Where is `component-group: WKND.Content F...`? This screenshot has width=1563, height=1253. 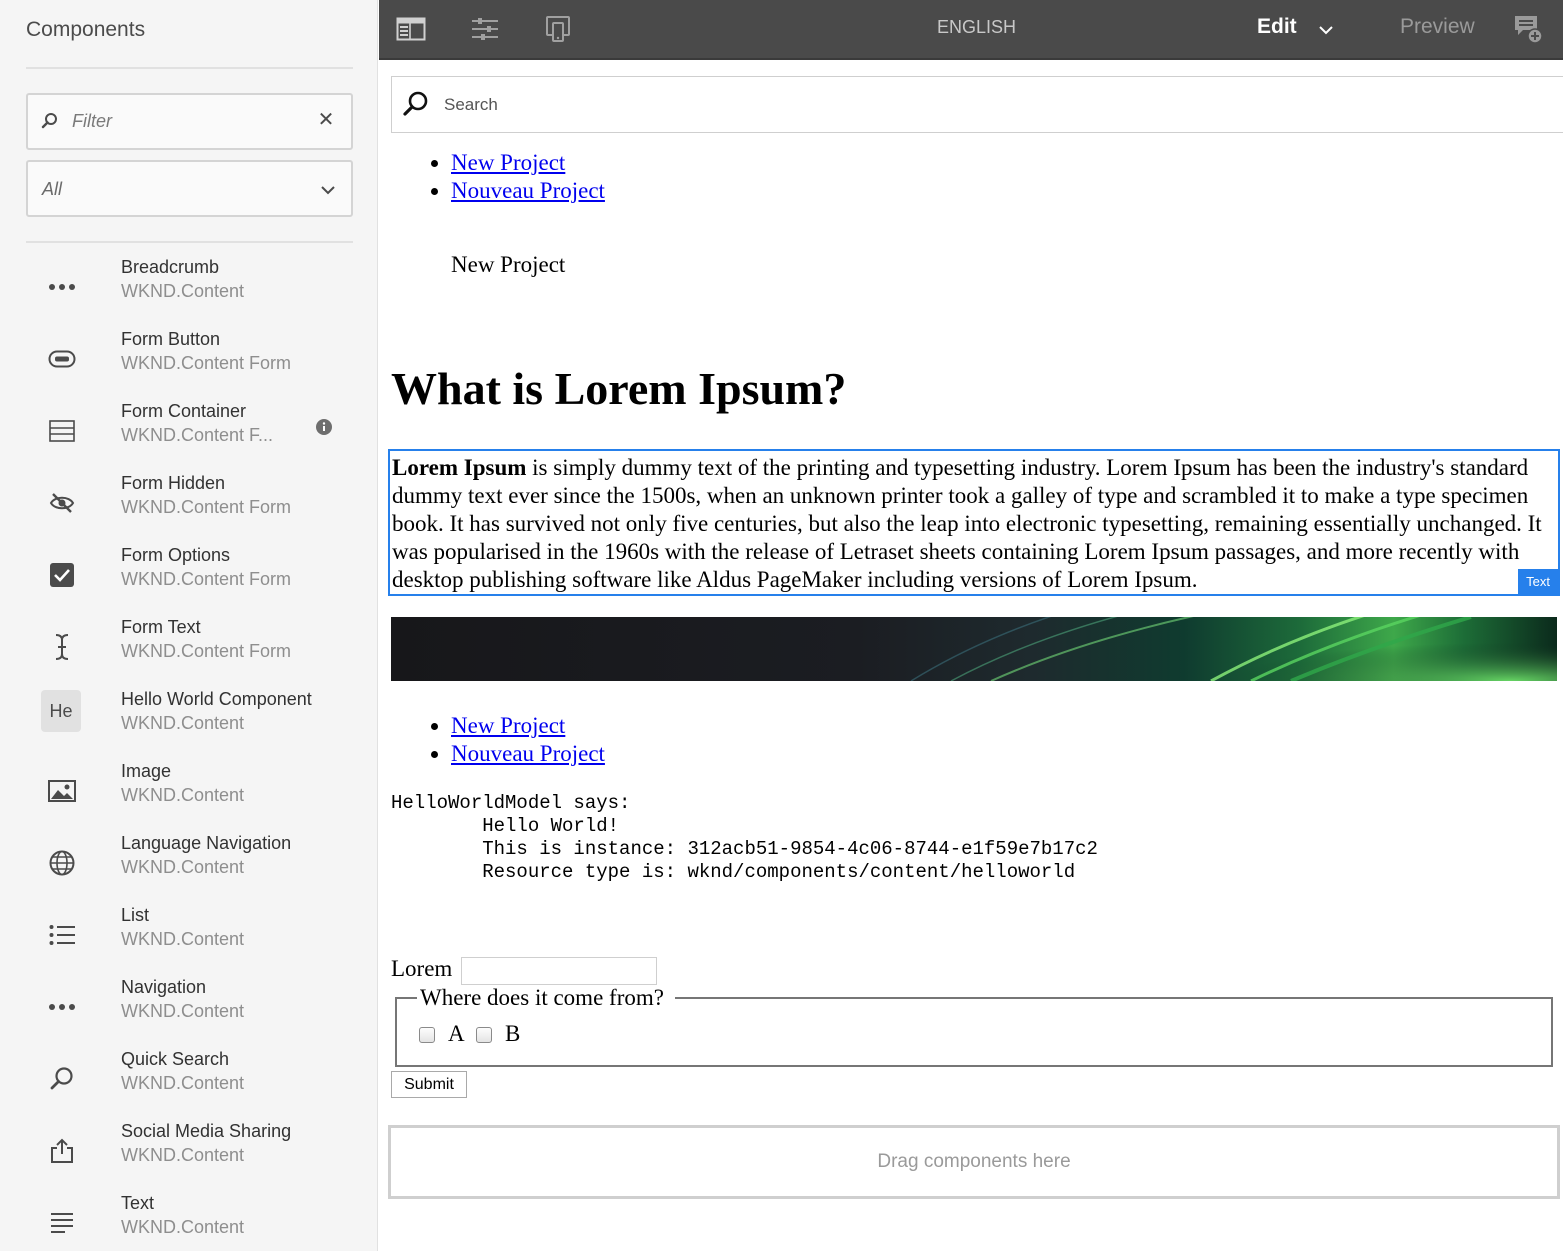 component-group: WKND.Content F... is located at coordinates (197, 435).